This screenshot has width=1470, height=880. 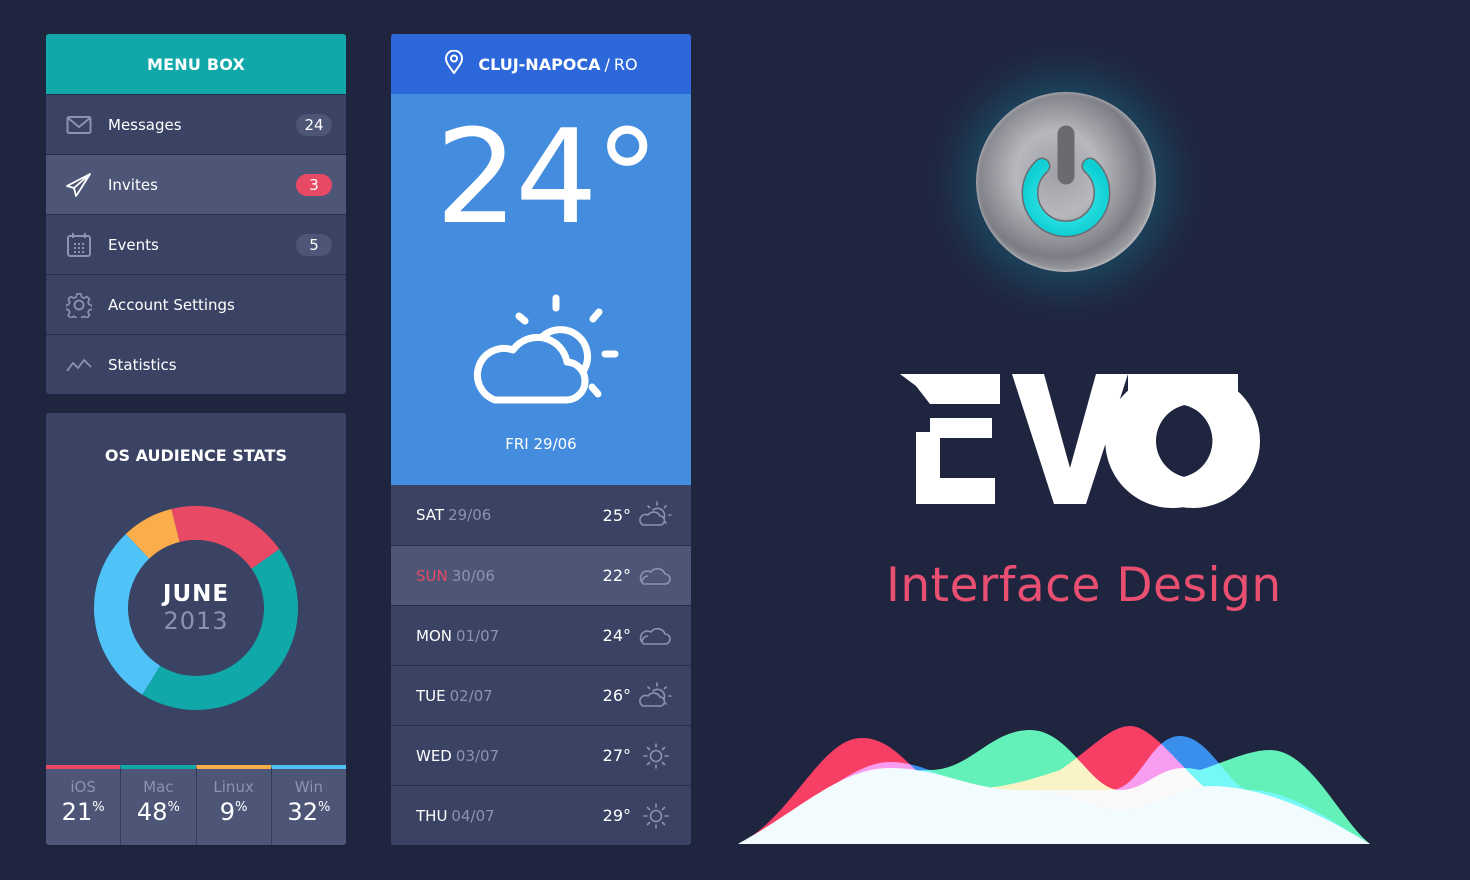 I want to click on menu-item-label: Statistics, so click(x=142, y=364).